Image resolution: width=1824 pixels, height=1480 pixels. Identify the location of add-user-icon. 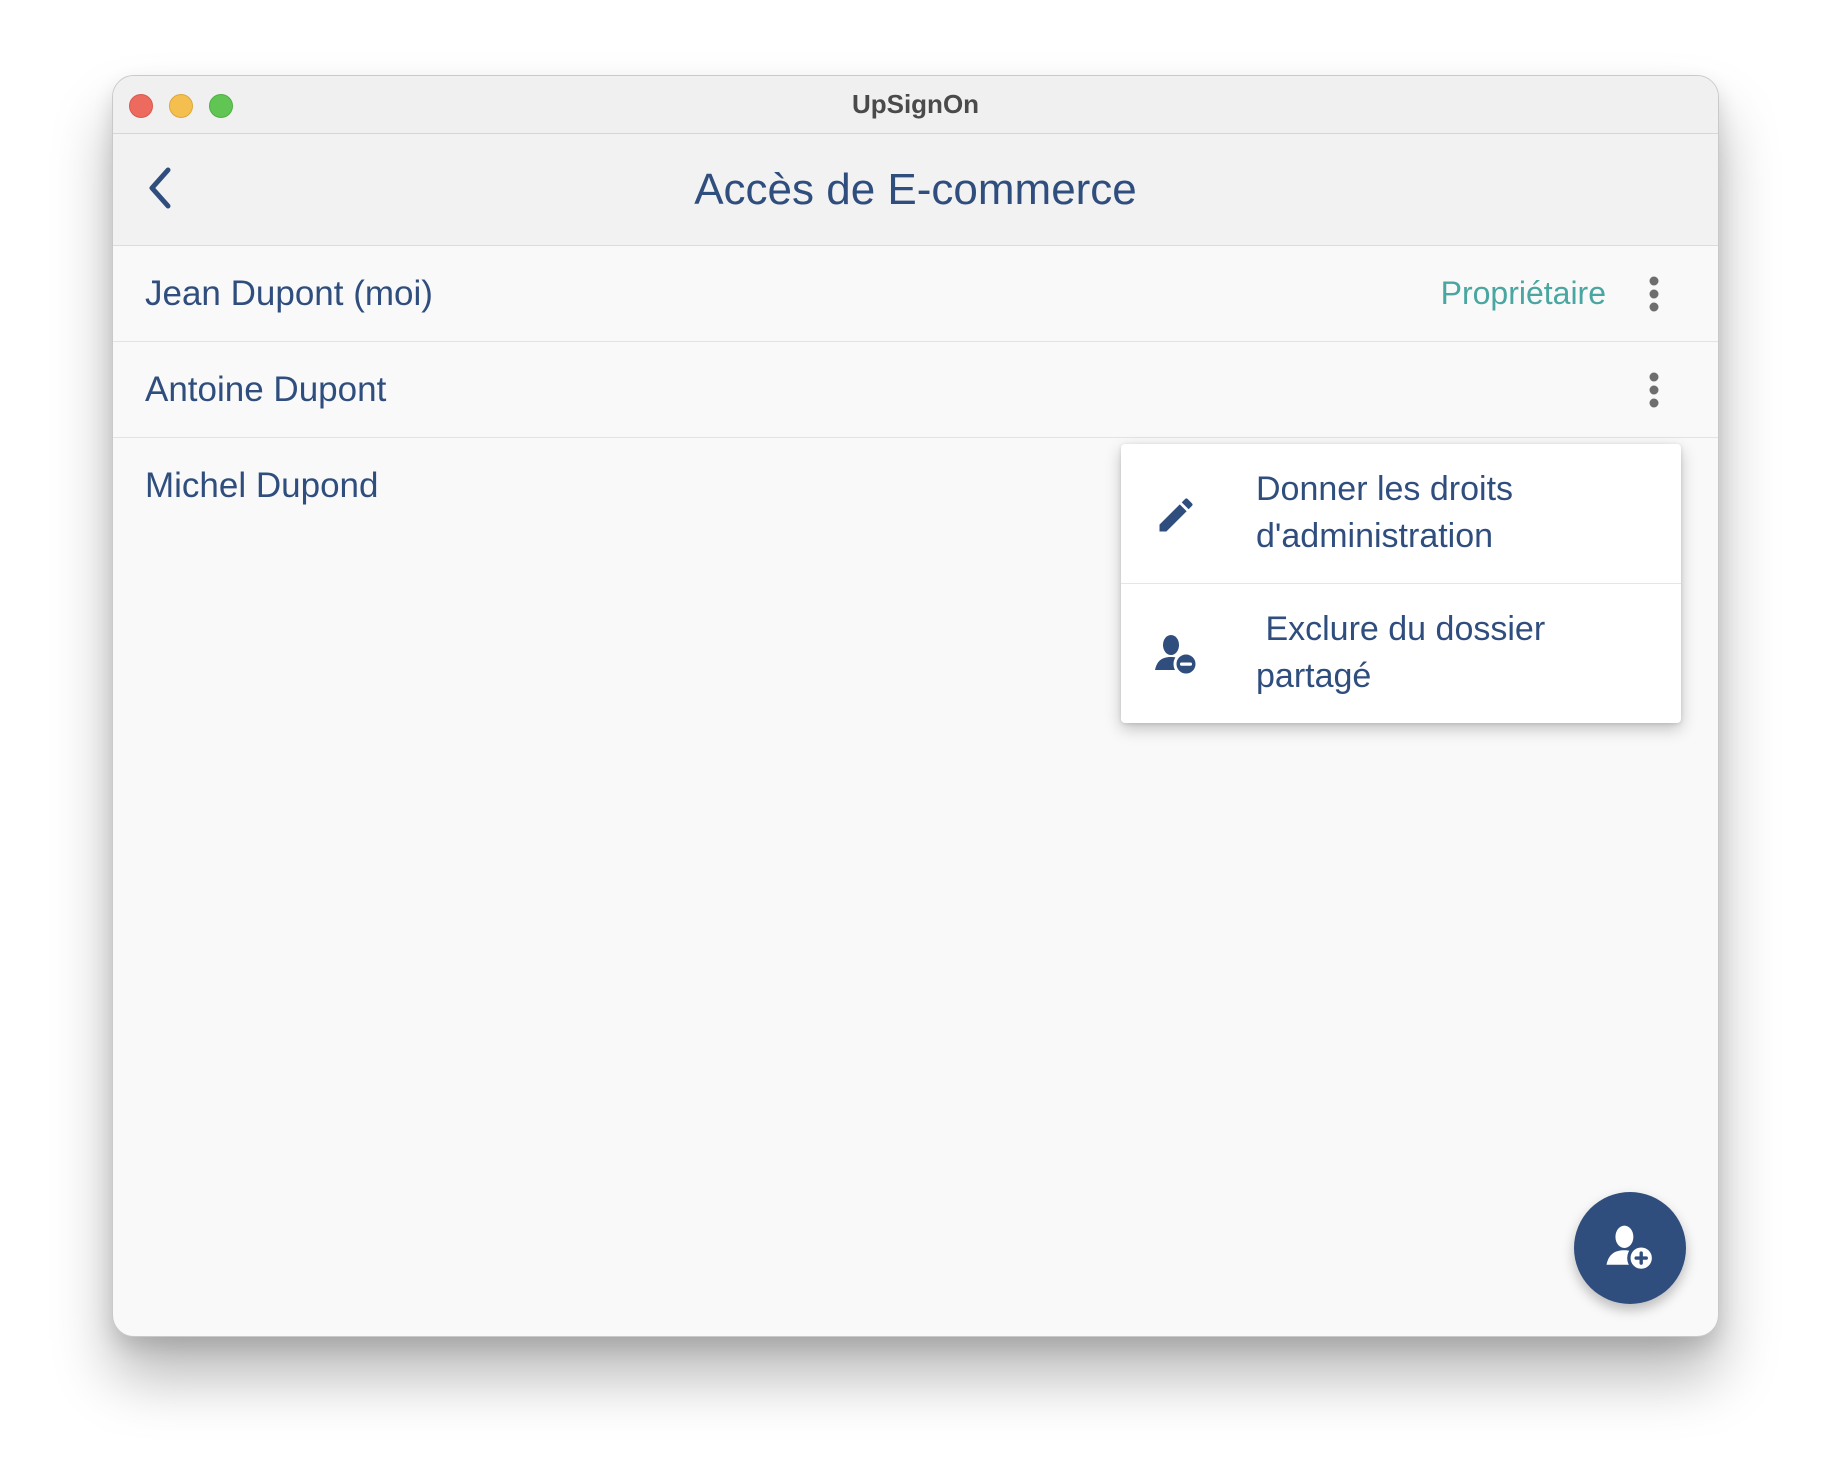
(1631, 1249).